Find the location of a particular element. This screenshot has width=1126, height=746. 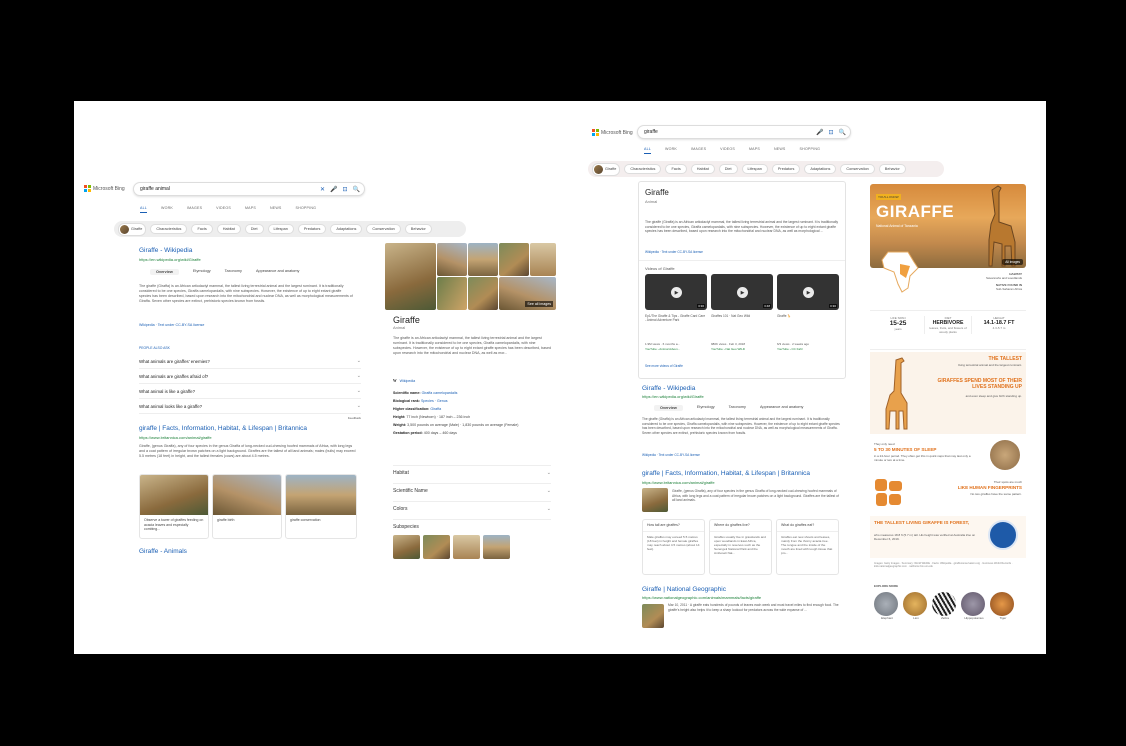

video-thumbnail: ▶ 0:30 is located at coordinates (808, 292).